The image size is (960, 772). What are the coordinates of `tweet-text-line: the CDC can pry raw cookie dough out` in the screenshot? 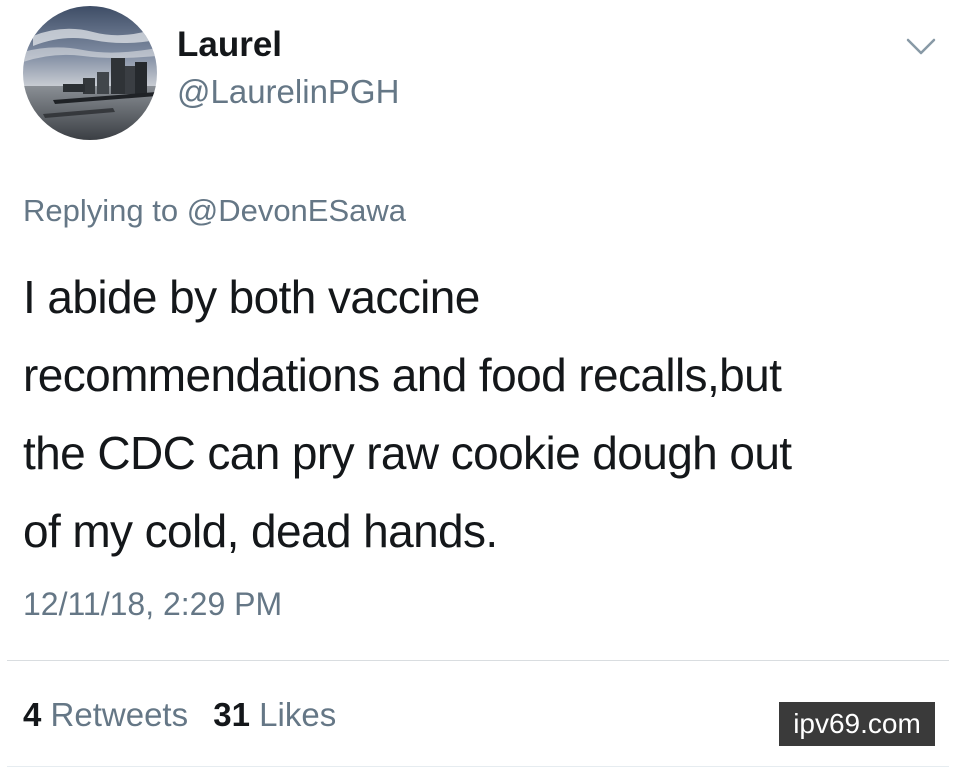 It's located at (407, 453).